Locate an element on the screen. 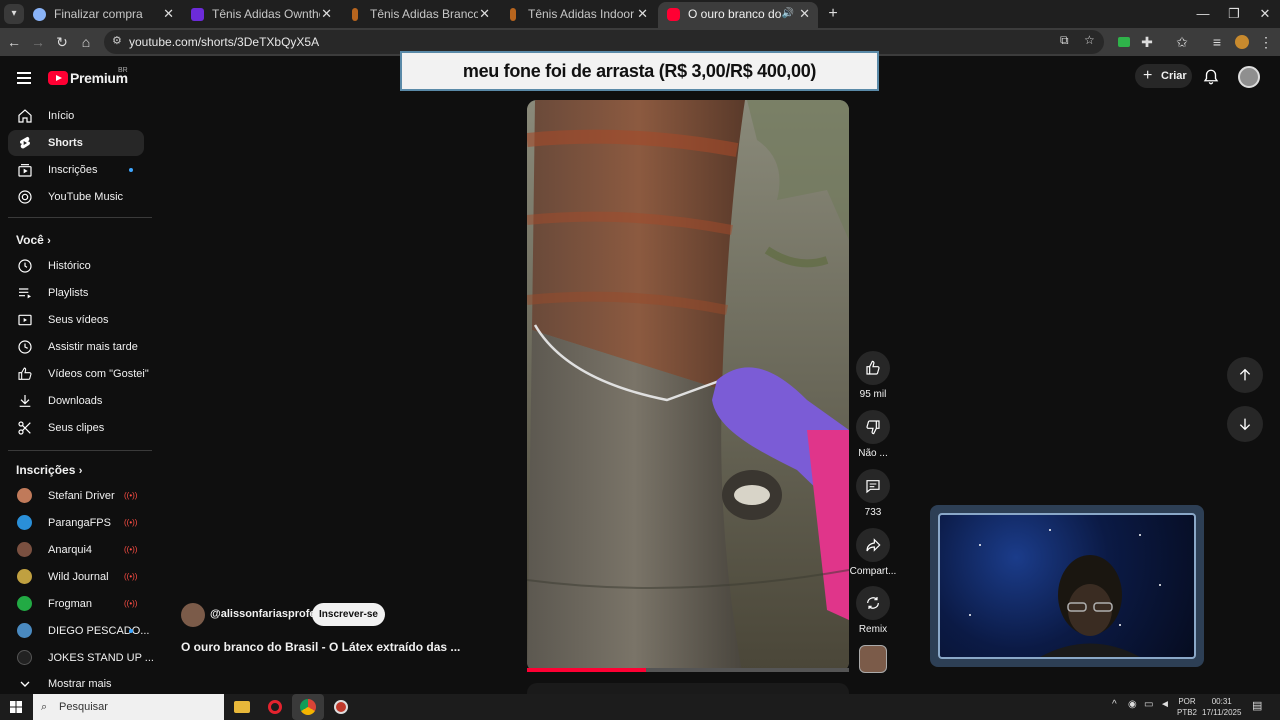  forward-icon: → is located at coordinates (38, 42).